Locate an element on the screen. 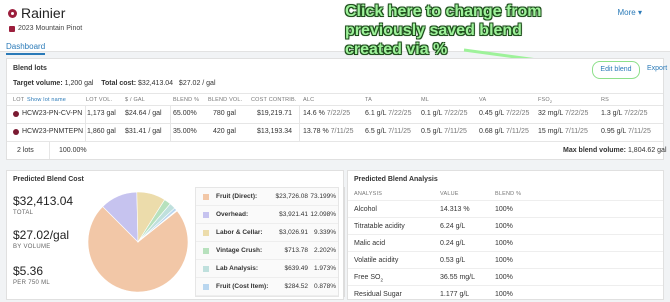 The image size is (670, 302). lot-color-icon is located at coordinates (16, 132).